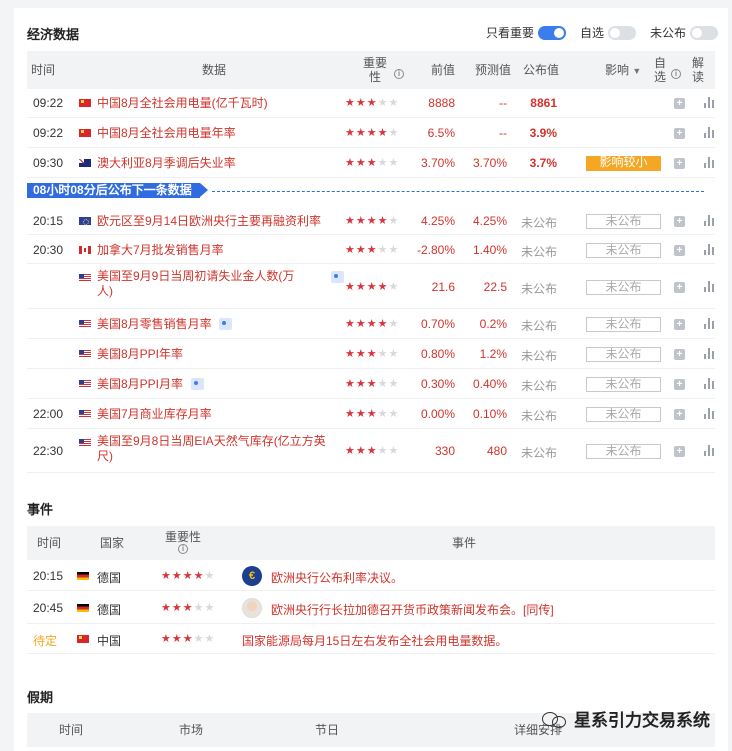 The height and width of the screenshot is (751, 732). Describe the element at coordinates (222, 384) in the screenshot. I see `indicator-name: 美国8月PPI月率` at that location.